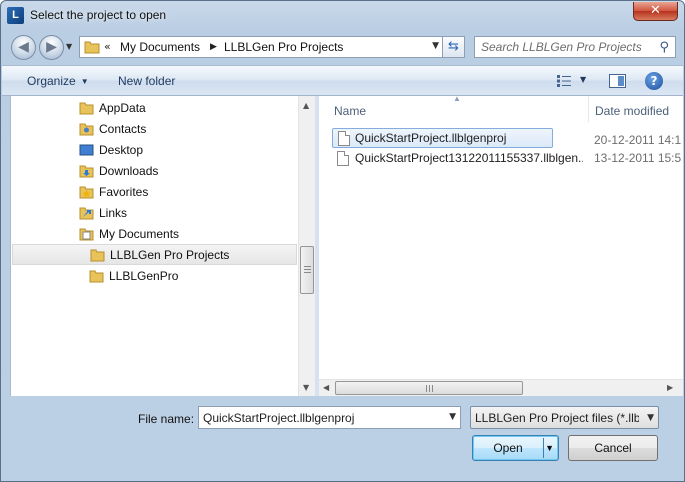  What do you see at coordinates (15, 15) in the screenshot?
I see `app-icon: L` at bounding box center [15, 15].